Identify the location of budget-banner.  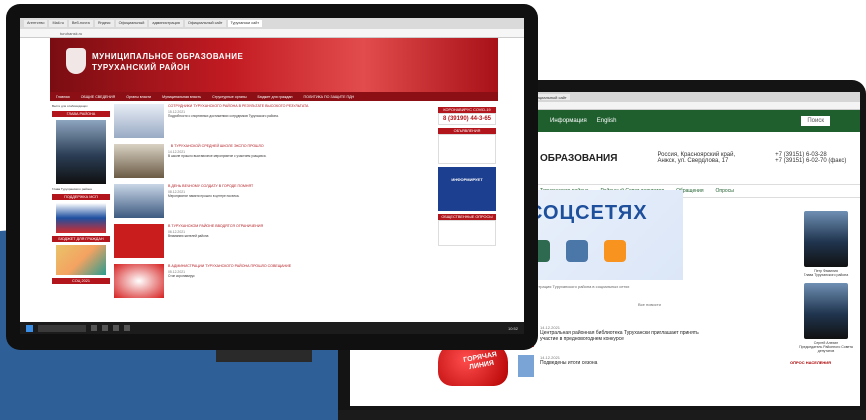
(81, 260).